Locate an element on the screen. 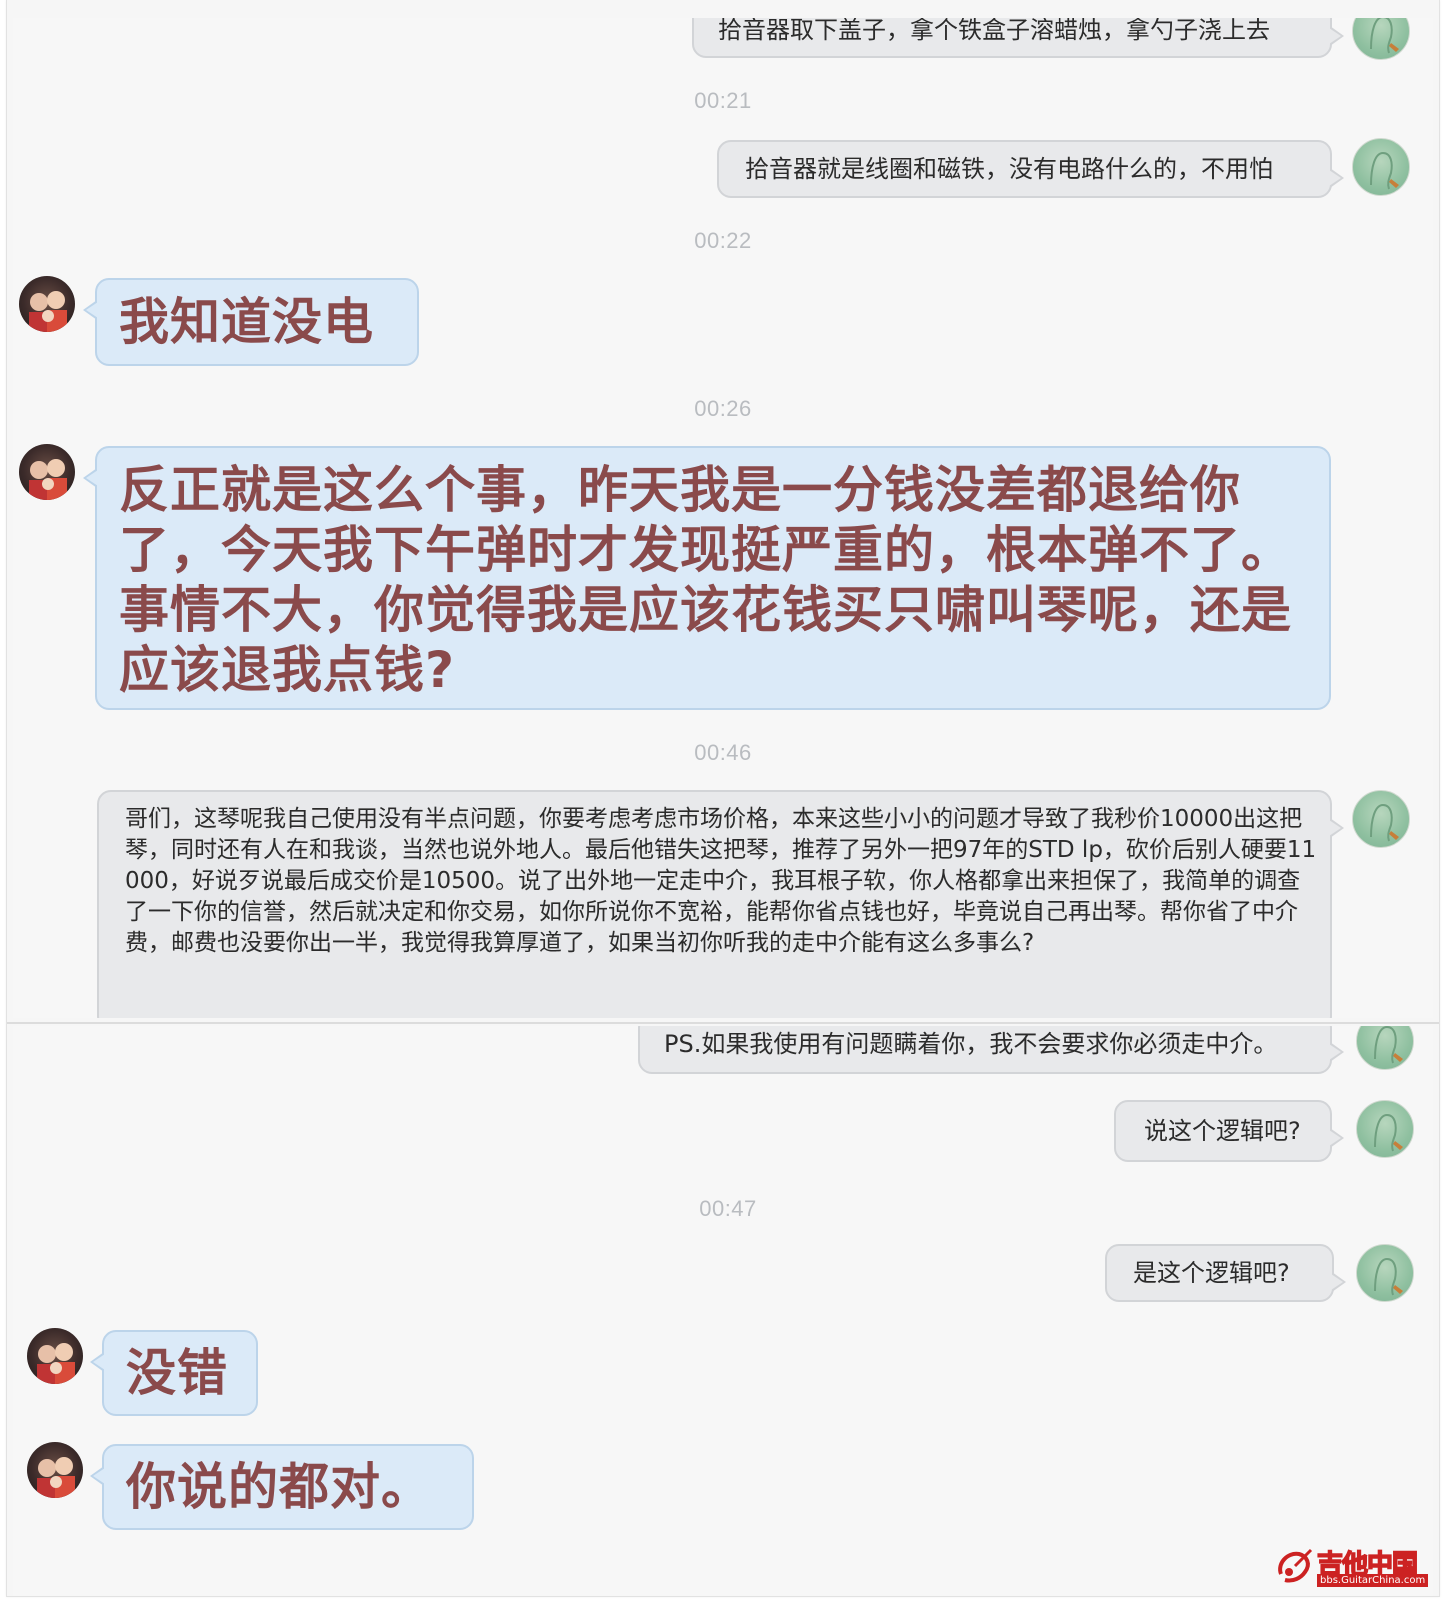 The width and height of the screenshot is (1446, 1602). message-bubble-incoming: 我知道没电 is located at coordinates (251, 322).